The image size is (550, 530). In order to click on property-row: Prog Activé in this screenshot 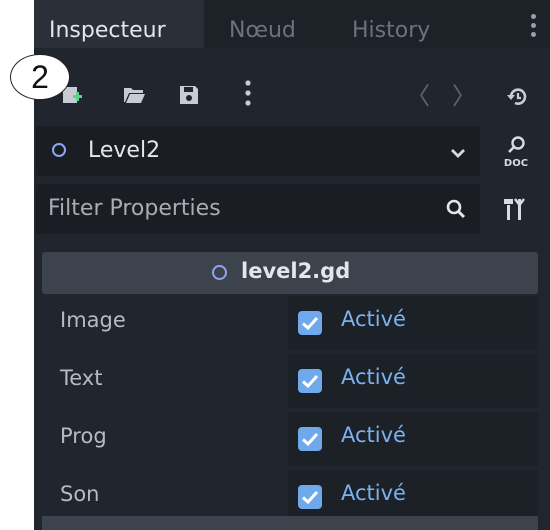, I will do `click(290, 439)`.